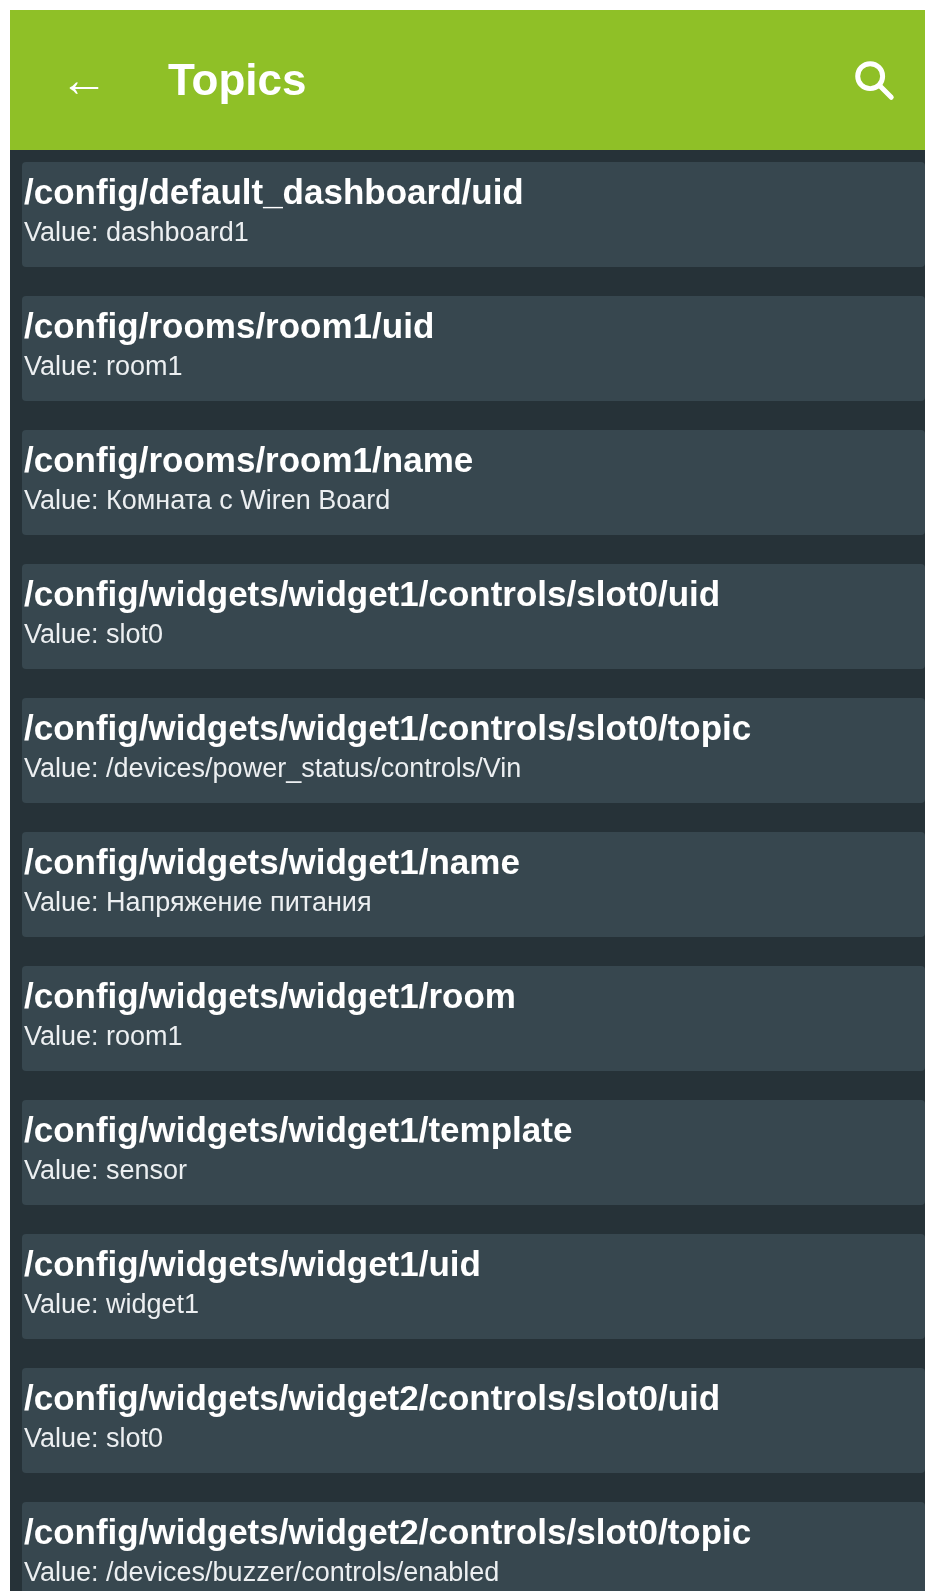 The image size is (925, 1591). I want to click on topic-card: /config/widgets/widget1/uid Value: widget1, so click(473, 1286).